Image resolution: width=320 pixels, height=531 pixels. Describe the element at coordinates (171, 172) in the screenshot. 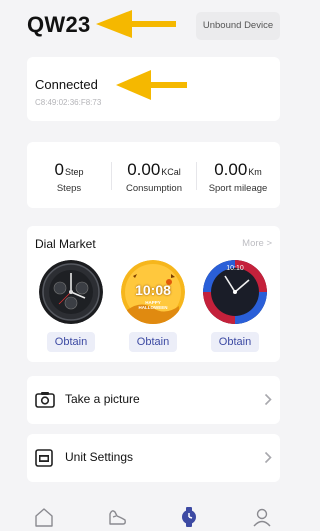

I see `stat-unit: KCal` at that location.